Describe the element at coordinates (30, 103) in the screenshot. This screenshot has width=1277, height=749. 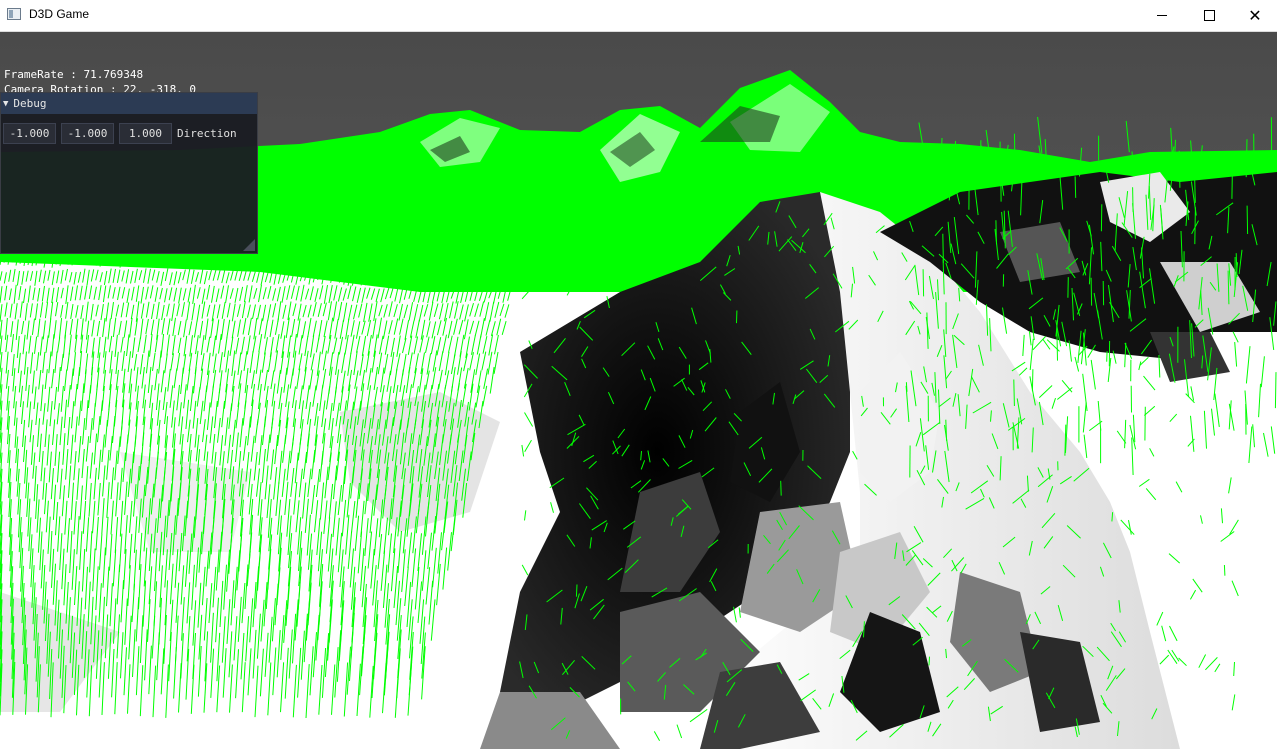
I see `debug-window-title: Debug` at that location.